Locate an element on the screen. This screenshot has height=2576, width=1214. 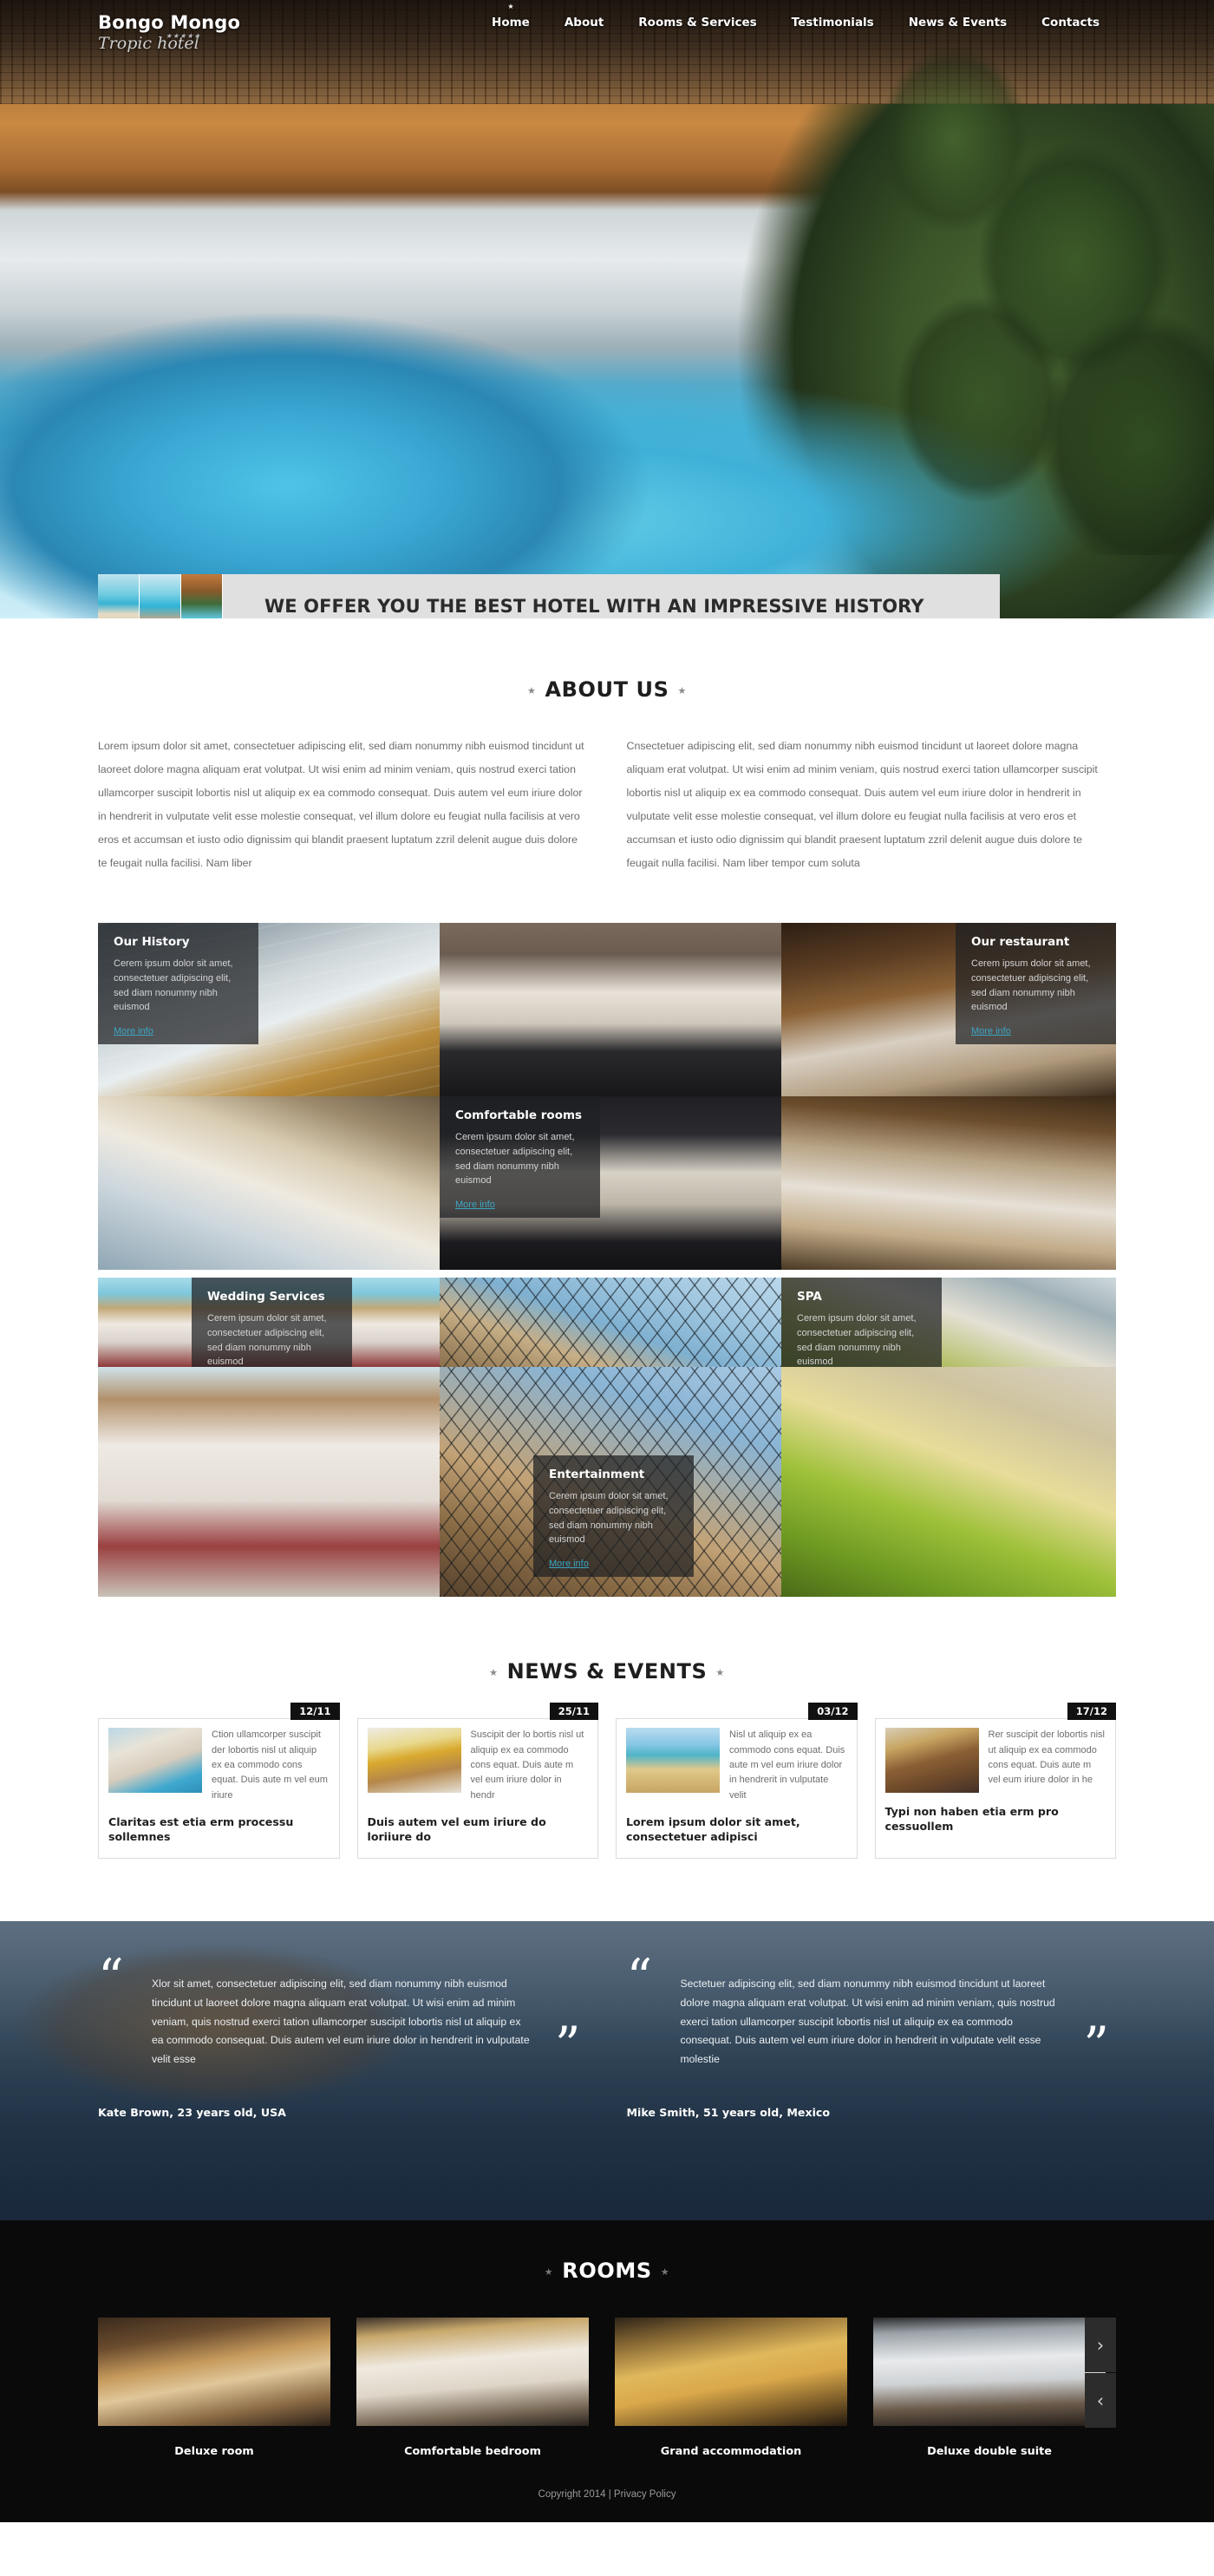
carousel-next-icon: › is located at coordinates (1100, 2345).